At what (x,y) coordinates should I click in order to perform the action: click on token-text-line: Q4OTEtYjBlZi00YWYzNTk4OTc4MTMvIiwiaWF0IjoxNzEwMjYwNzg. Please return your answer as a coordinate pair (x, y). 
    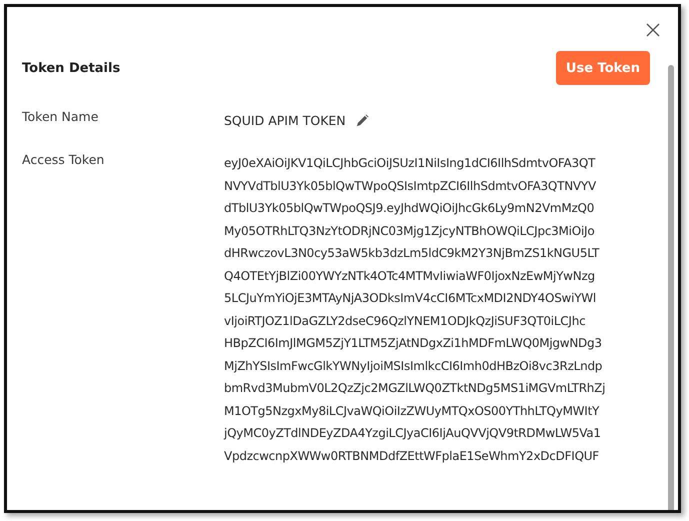
    Looking at the image, I should click on (410, 276).